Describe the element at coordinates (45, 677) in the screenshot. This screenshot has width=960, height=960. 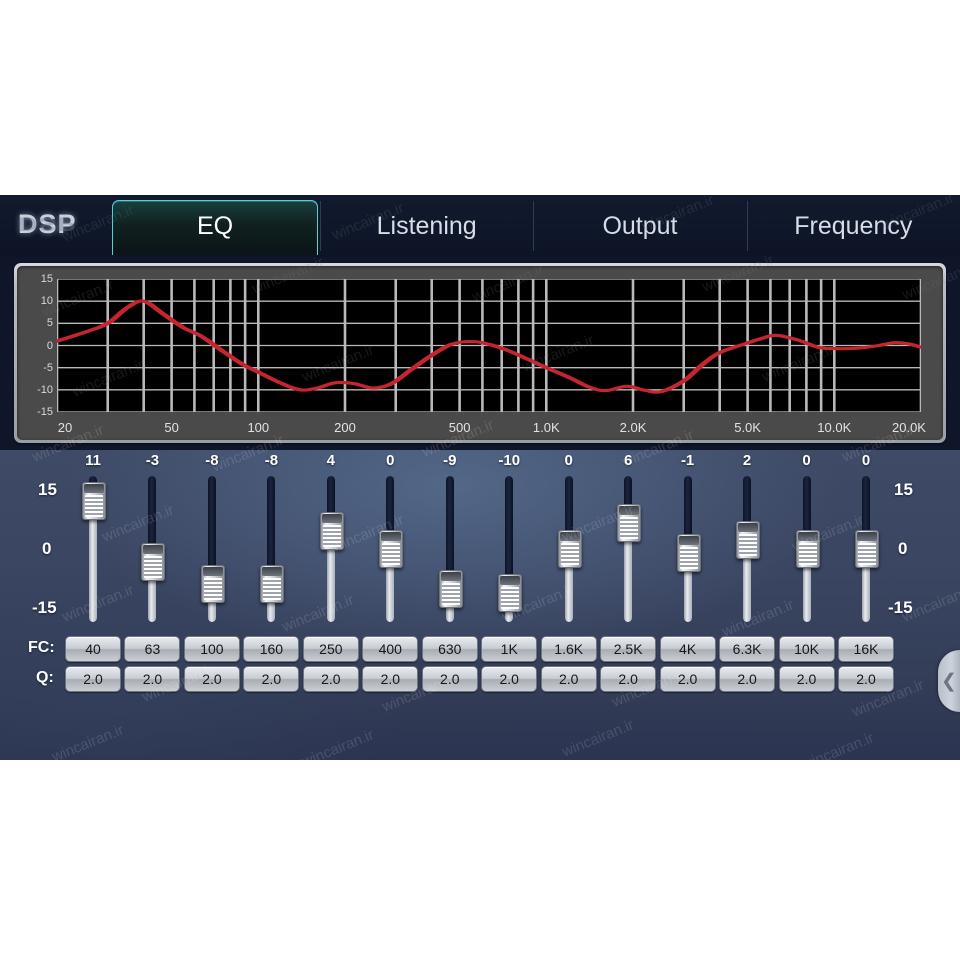
I see `q-row-label: Q:` at that location.